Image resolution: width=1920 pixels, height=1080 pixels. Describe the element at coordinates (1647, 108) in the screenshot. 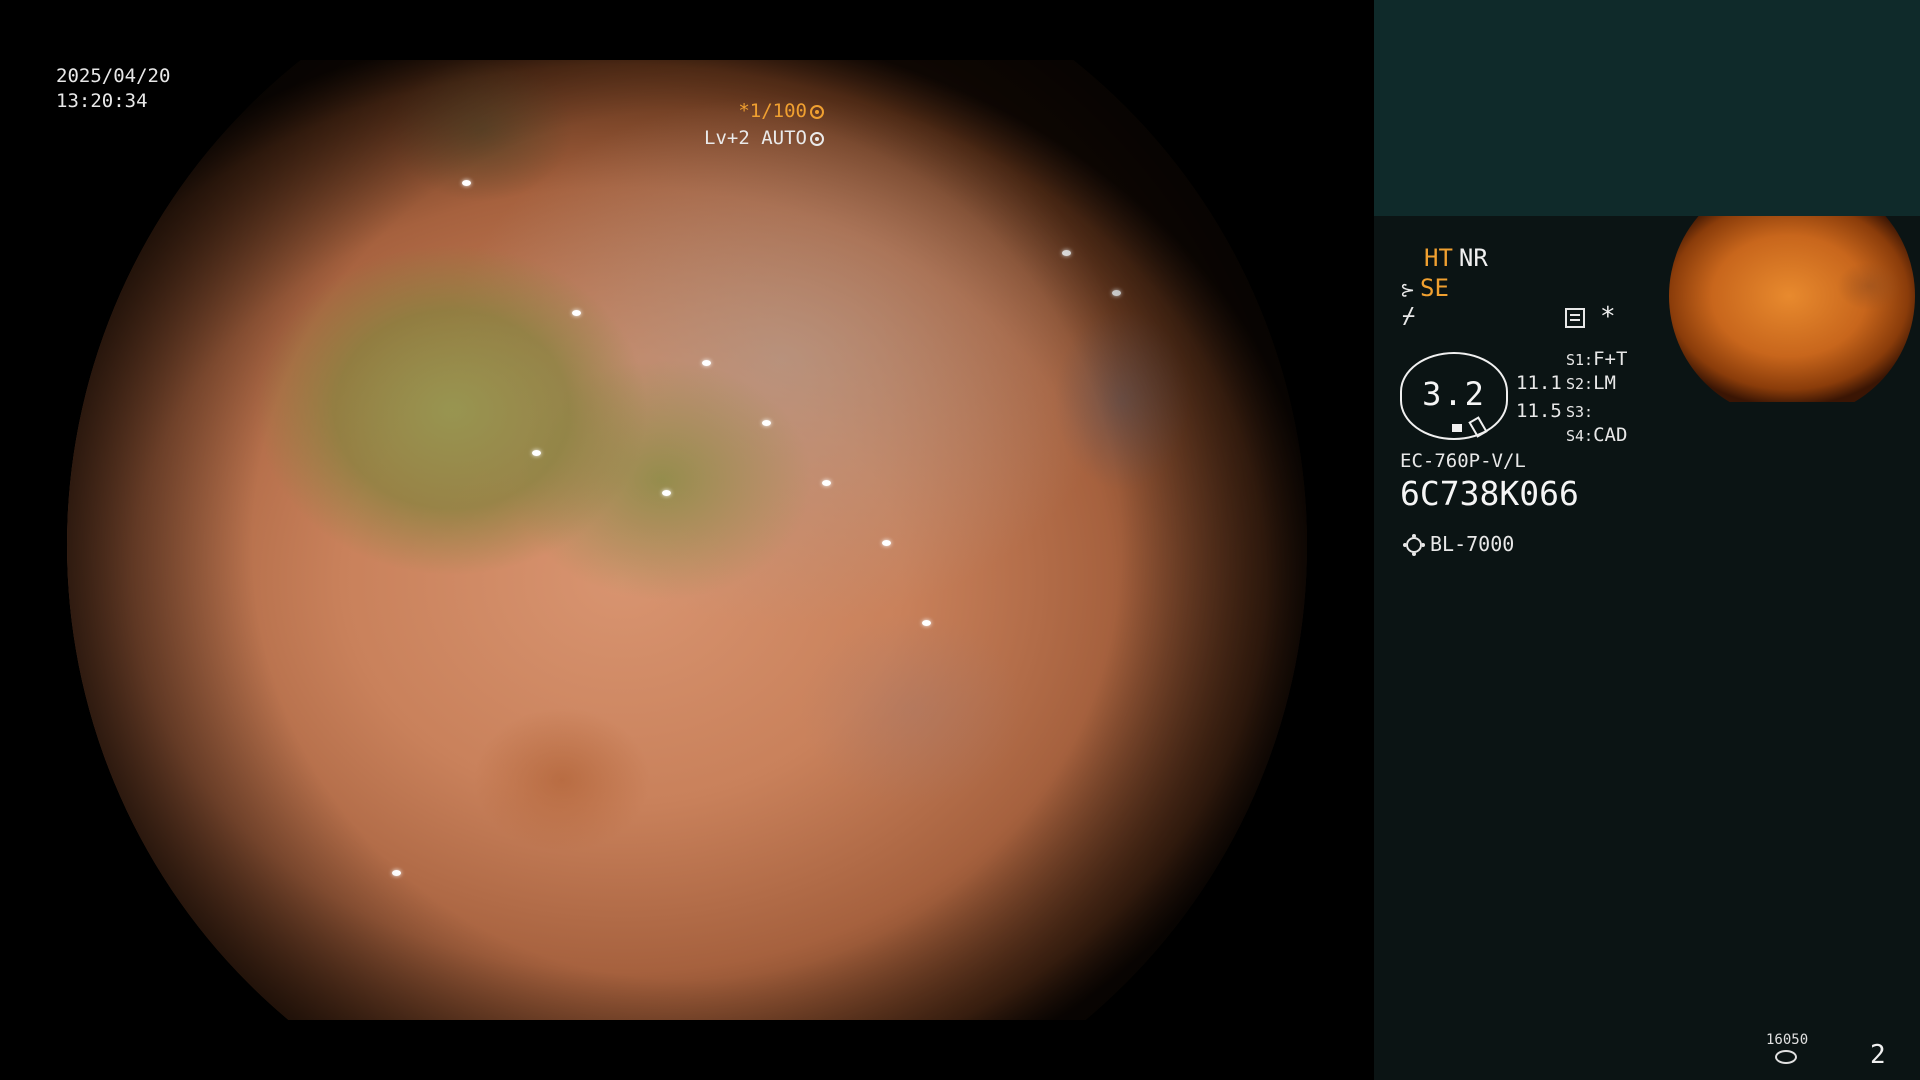

I see `panel-header-block` at that location.